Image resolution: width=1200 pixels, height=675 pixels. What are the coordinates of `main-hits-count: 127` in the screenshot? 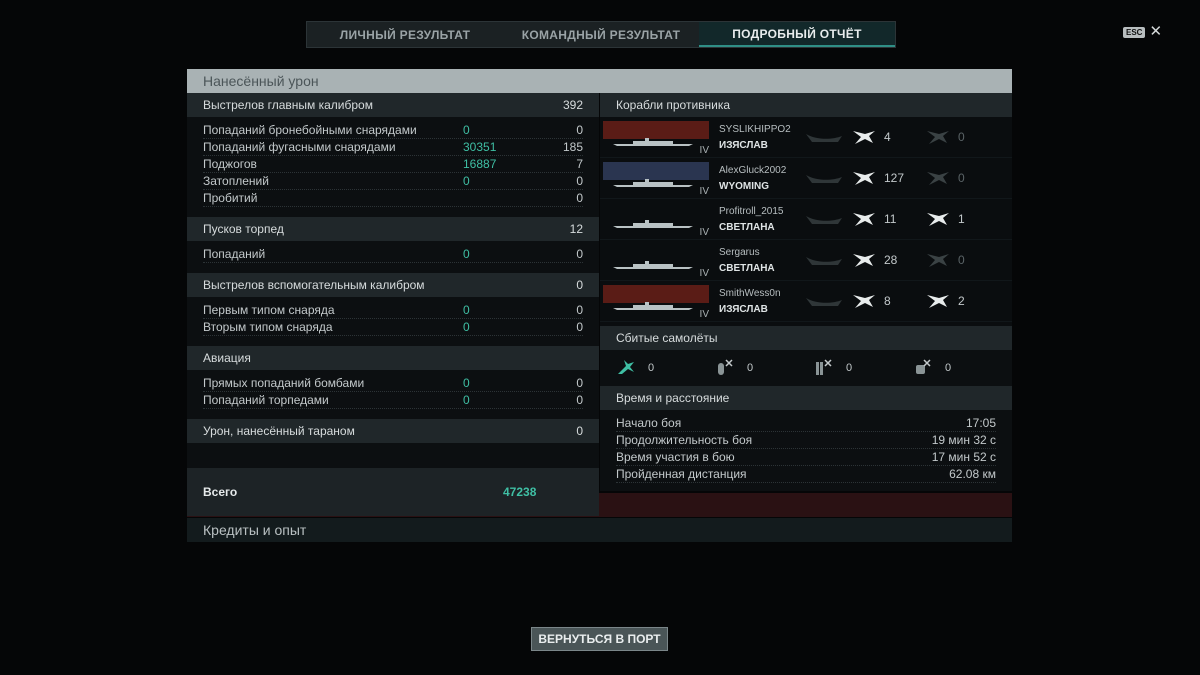 It's located at (894, 178).